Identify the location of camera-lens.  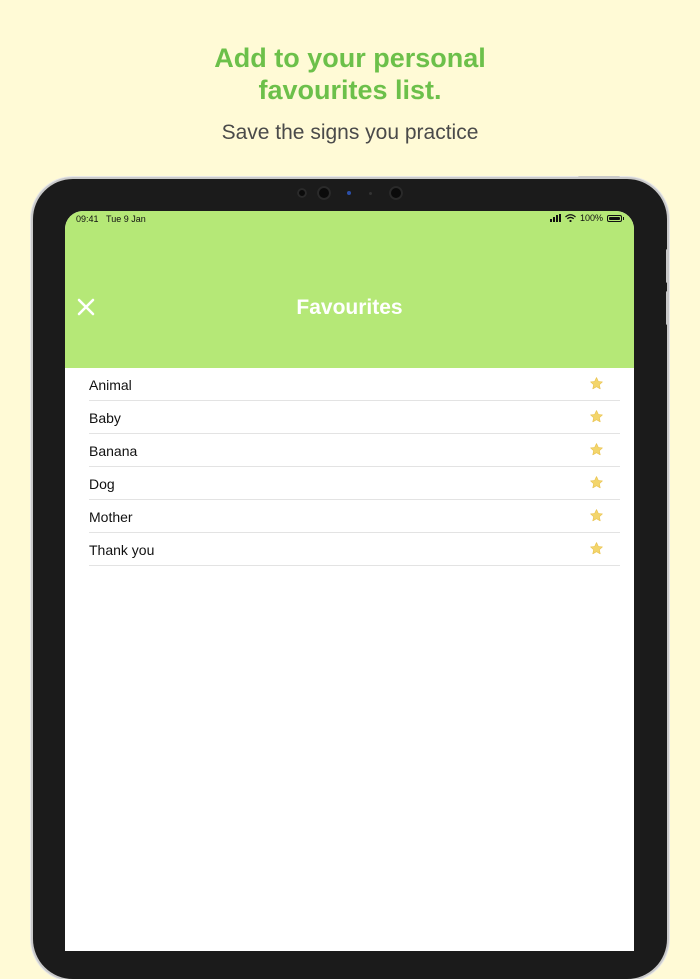
(324, 193).